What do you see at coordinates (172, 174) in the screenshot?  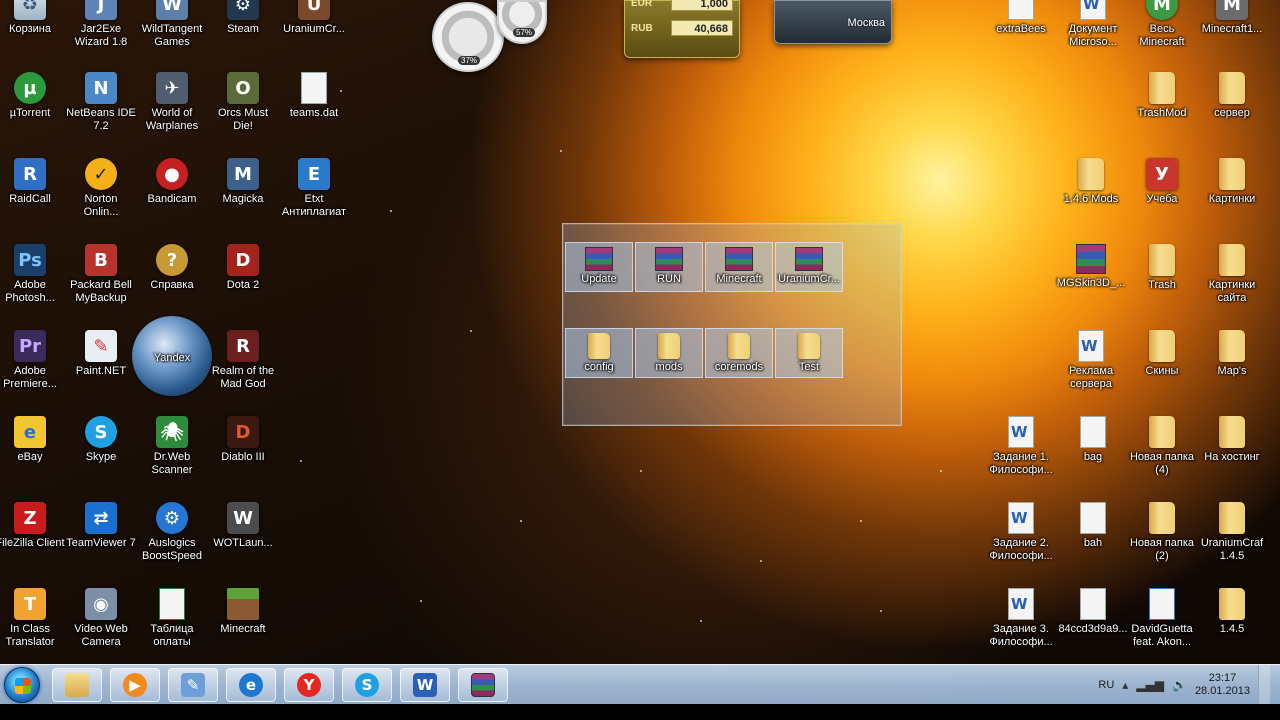 I see `bandicam-icon: ●` at bounding box center [172, 174].